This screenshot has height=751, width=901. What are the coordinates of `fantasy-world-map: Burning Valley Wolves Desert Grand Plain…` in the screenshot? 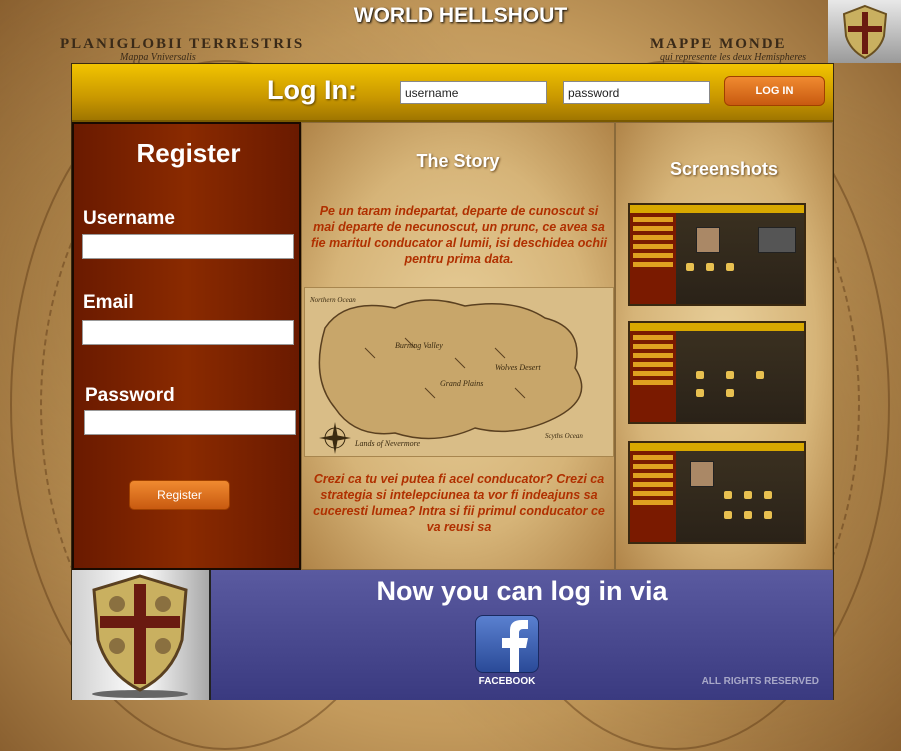 It's located at (459, 372).